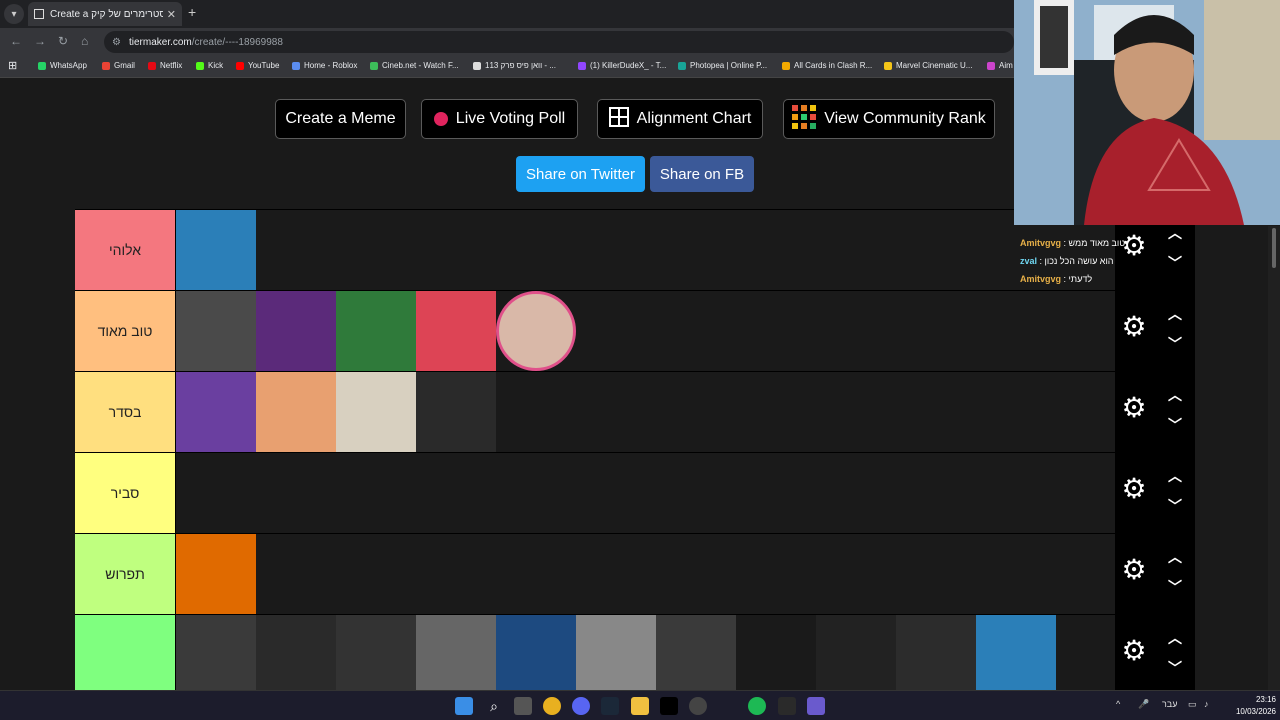  Describe the element at coordinates (610, 706) in the screenshot. I see `steam-icon` at that location.